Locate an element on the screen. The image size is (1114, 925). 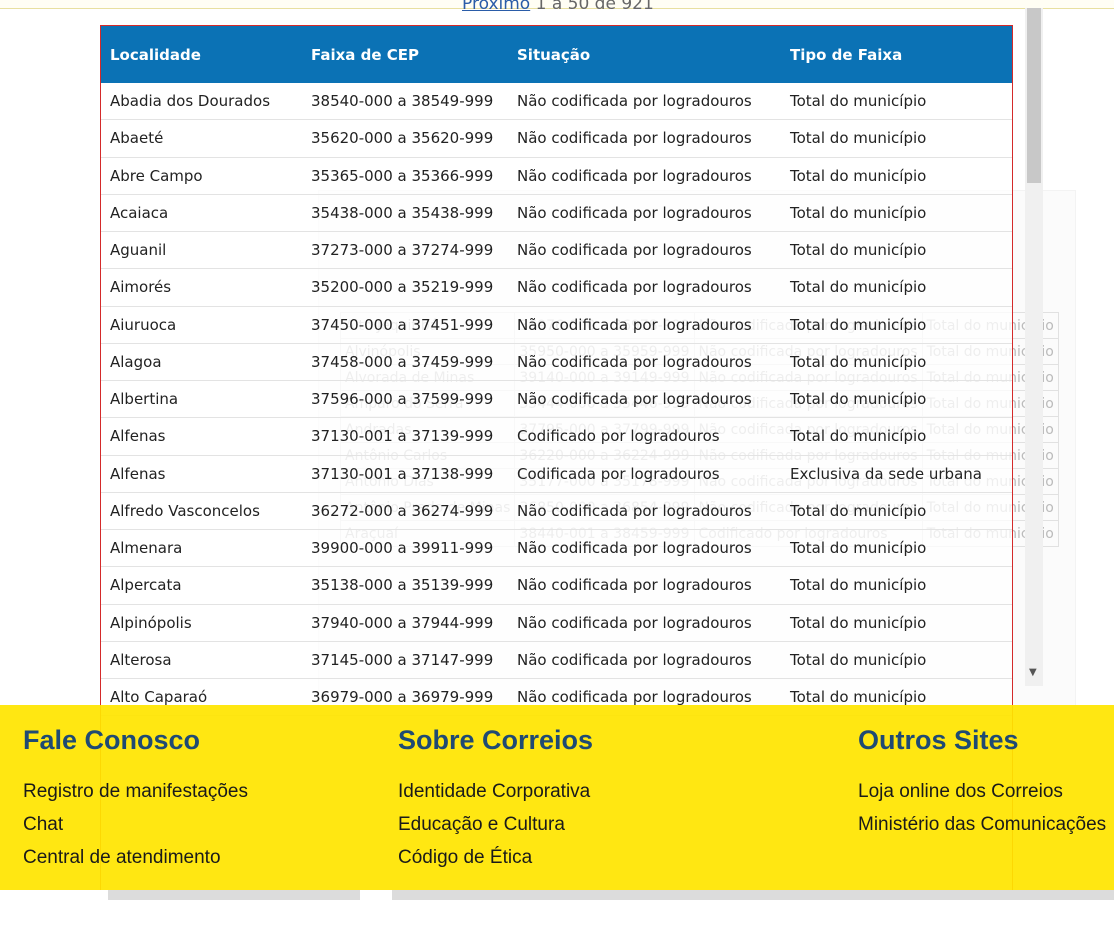
footer-title: Outros Sites is located at coordinates (938, 740).